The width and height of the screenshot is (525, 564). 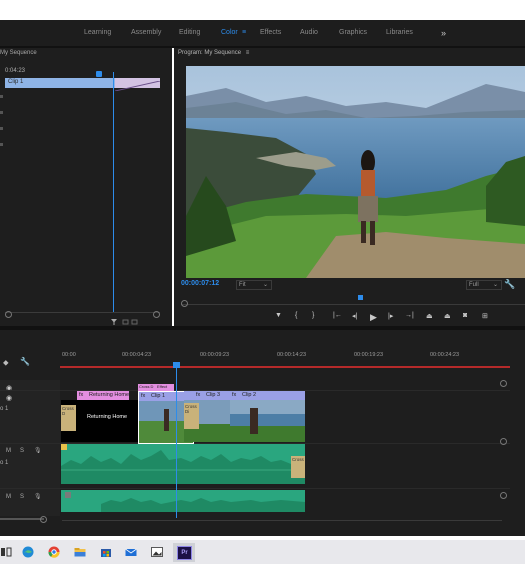 I want to click on audio-clip-a2, so click(x=183, y=501).